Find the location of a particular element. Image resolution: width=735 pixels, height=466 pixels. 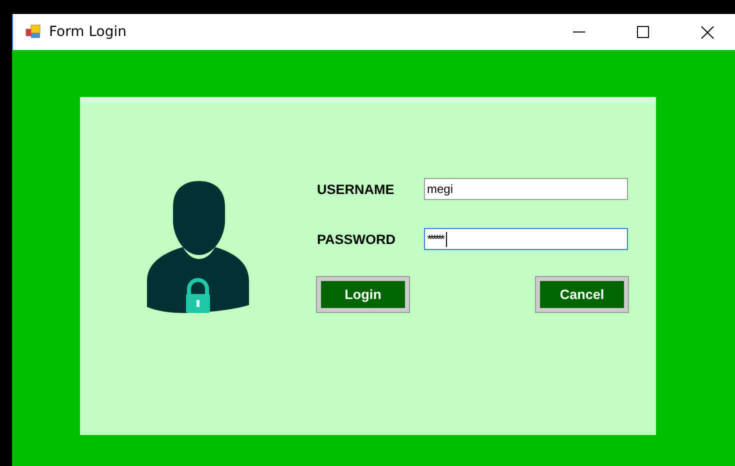

close-icon is located at coordinates (707, 32).